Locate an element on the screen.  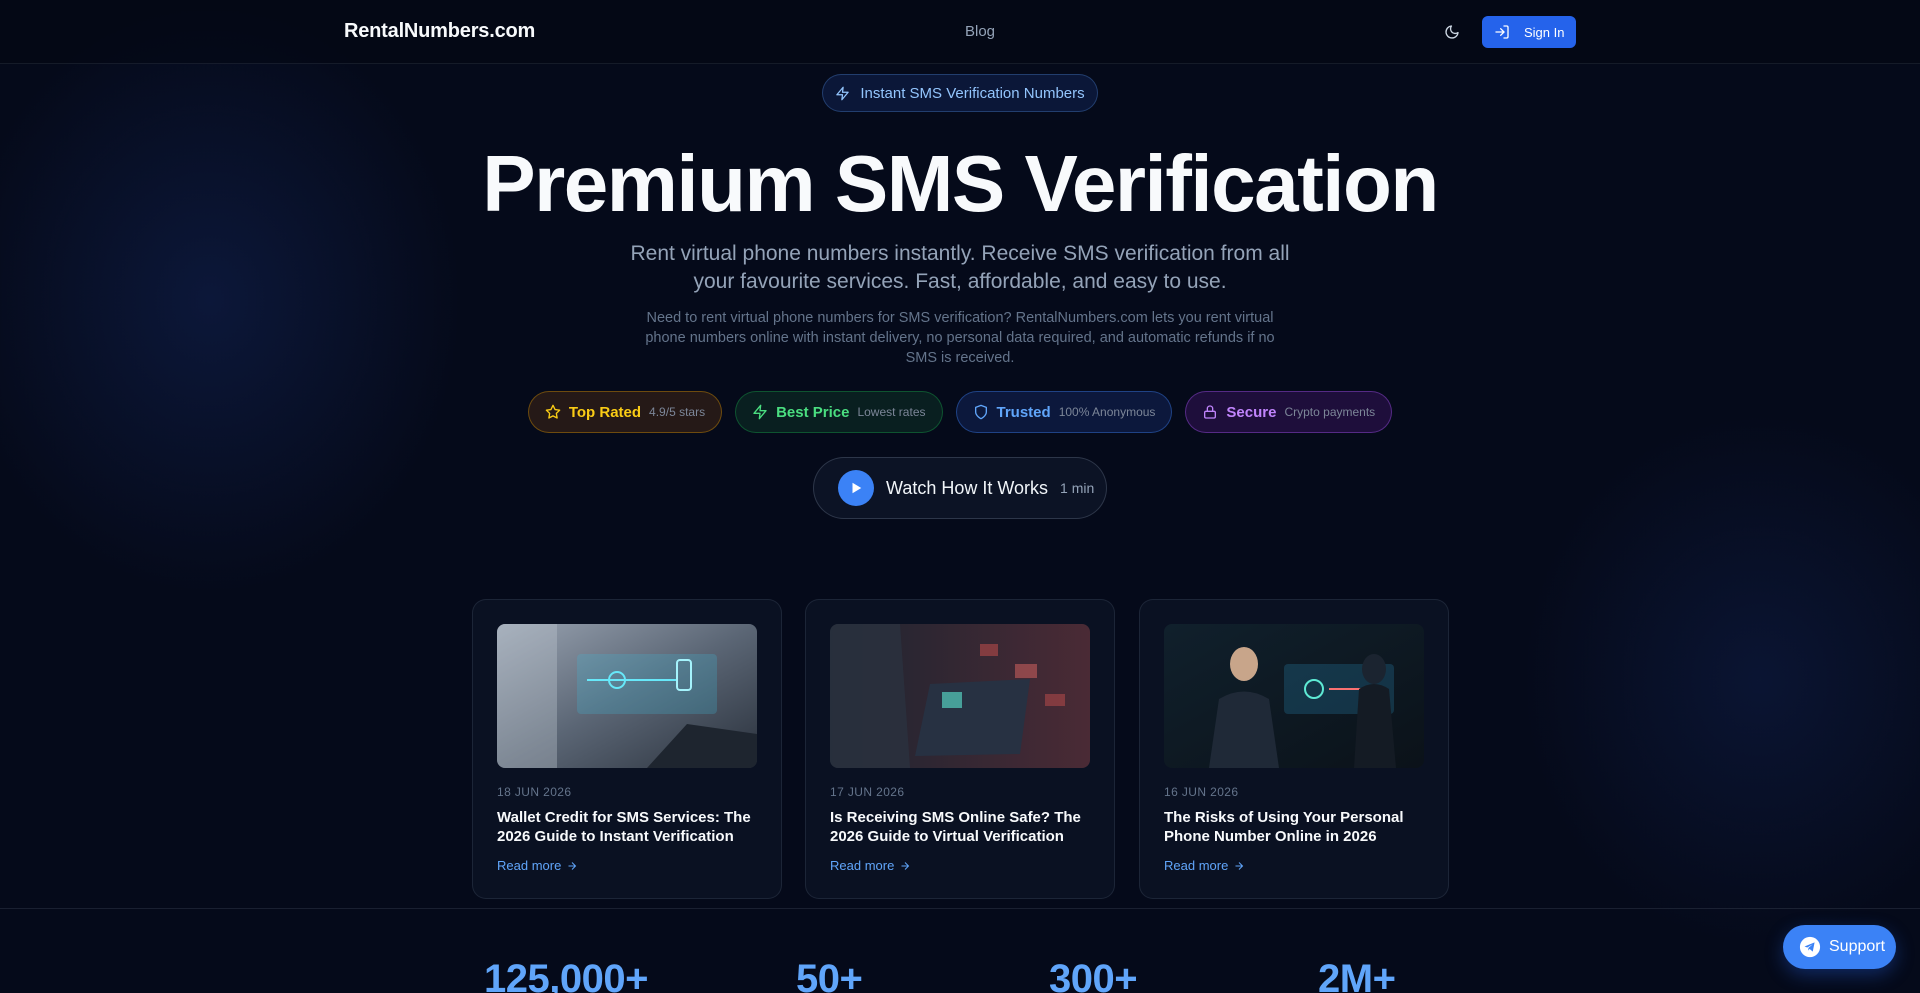
telegram-icon is located at coordinates (1810, 947).